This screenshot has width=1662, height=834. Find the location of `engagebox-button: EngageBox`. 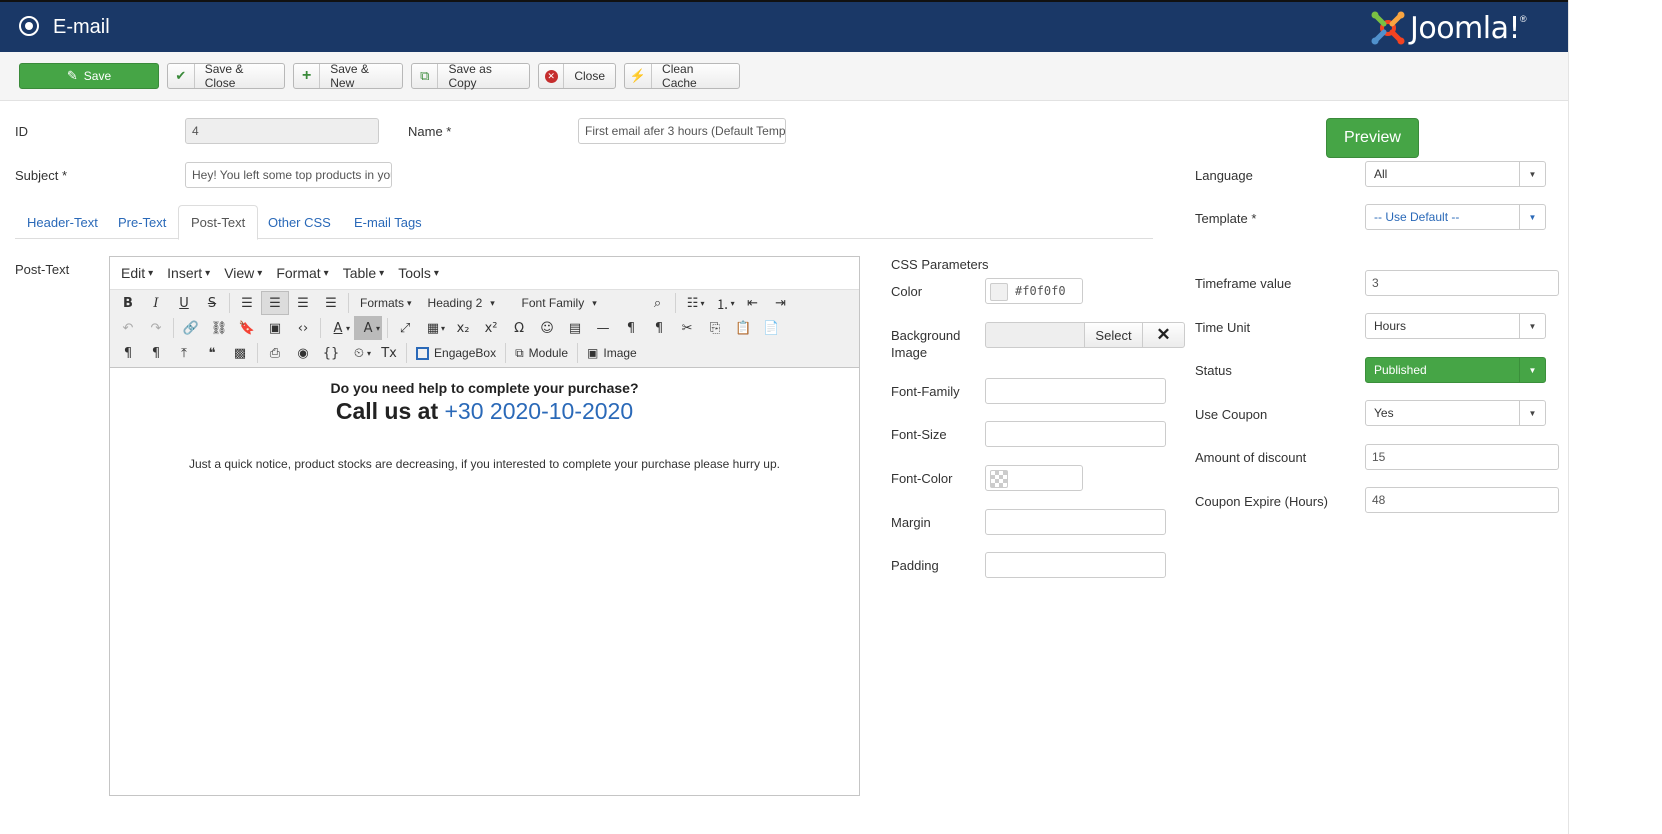

engagebox-button: EngageBox is located at coordinates (456, 353).